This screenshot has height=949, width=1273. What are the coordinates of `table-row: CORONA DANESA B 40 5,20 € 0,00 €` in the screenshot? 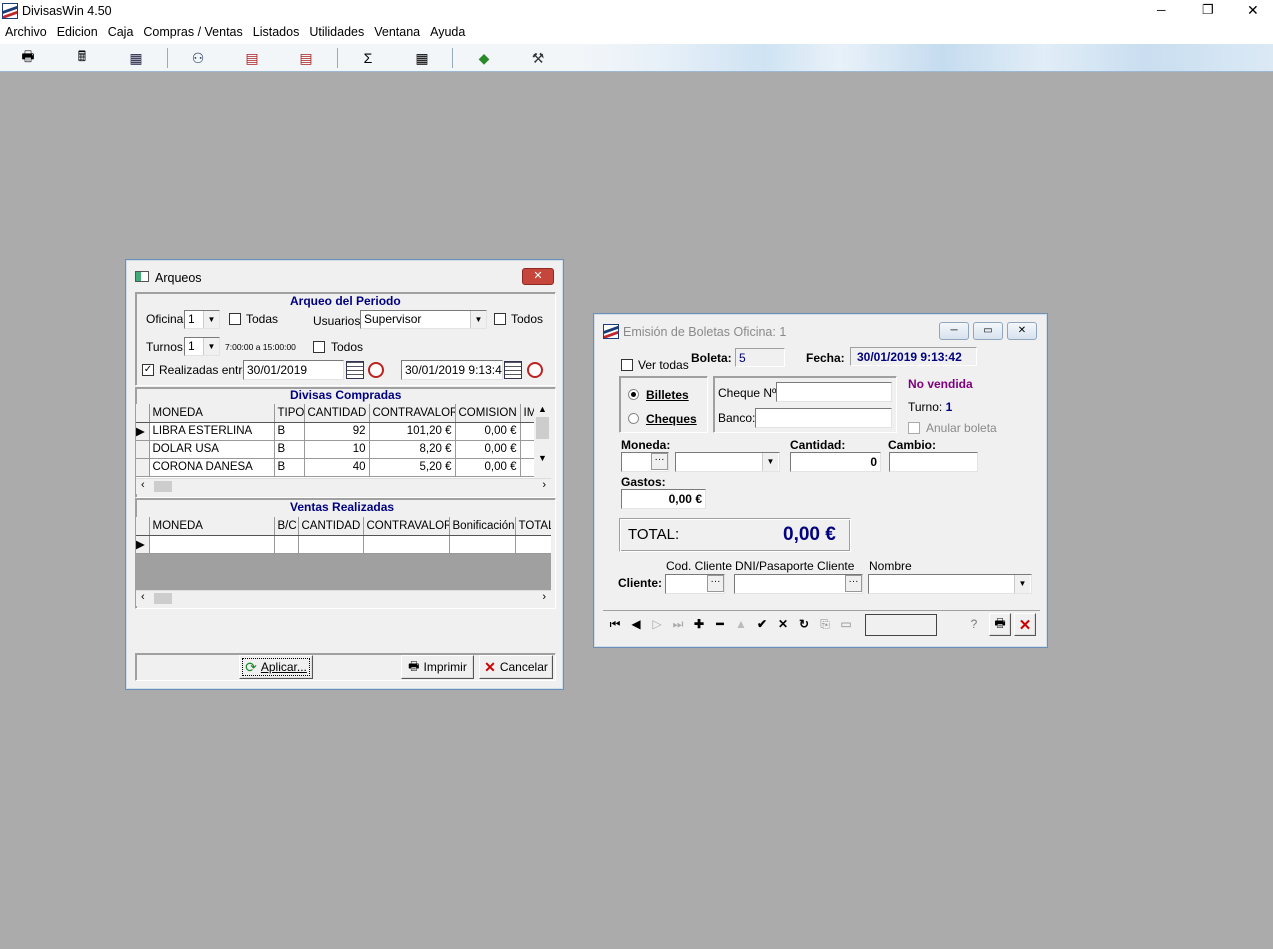 It's located at (343, 467).